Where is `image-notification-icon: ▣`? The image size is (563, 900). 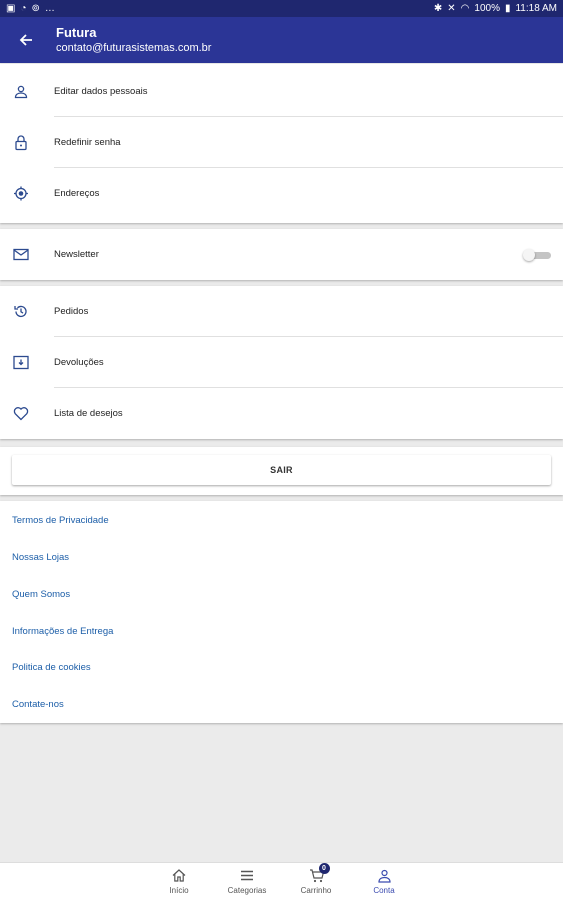 image-notification-icon: ▣ is located at coordinates (11, 8).